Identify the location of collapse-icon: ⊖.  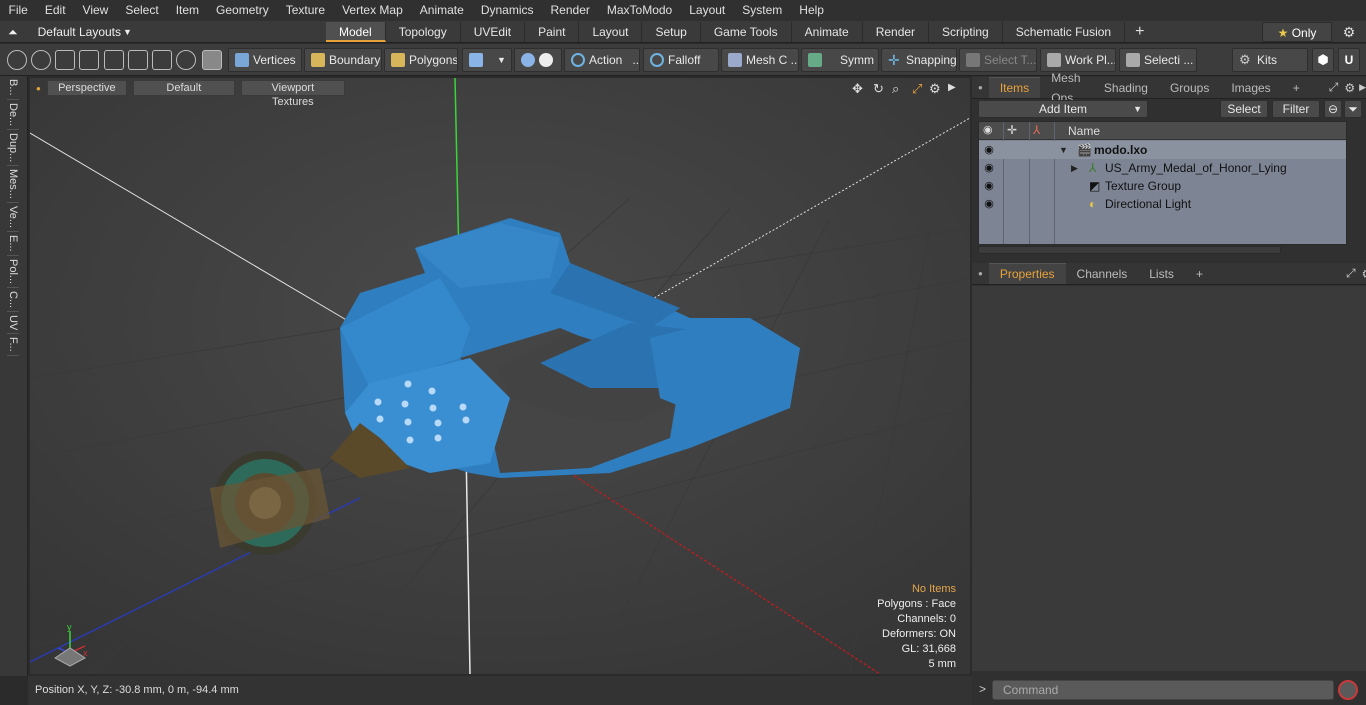
(1333, 109).